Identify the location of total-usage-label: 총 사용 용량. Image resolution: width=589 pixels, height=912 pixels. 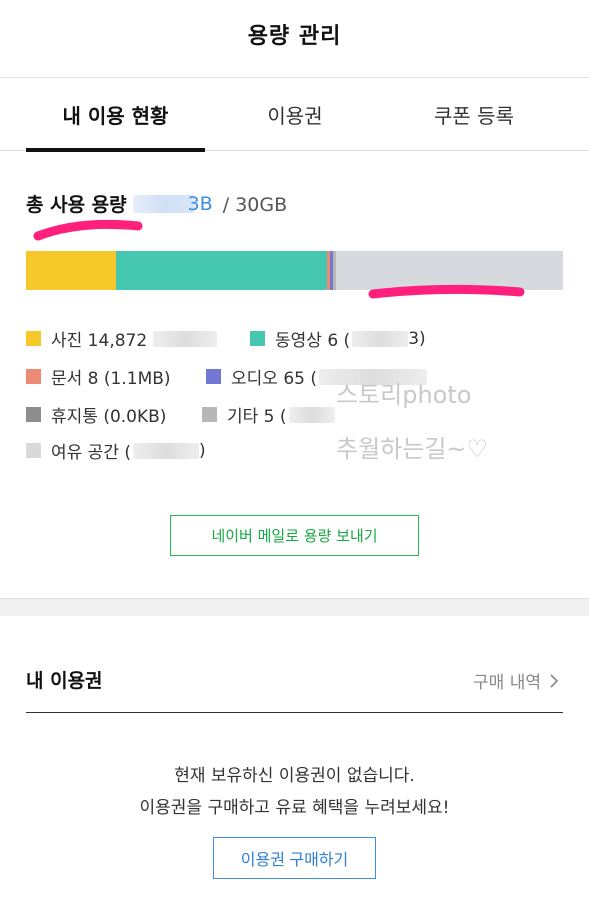
(76, 205).